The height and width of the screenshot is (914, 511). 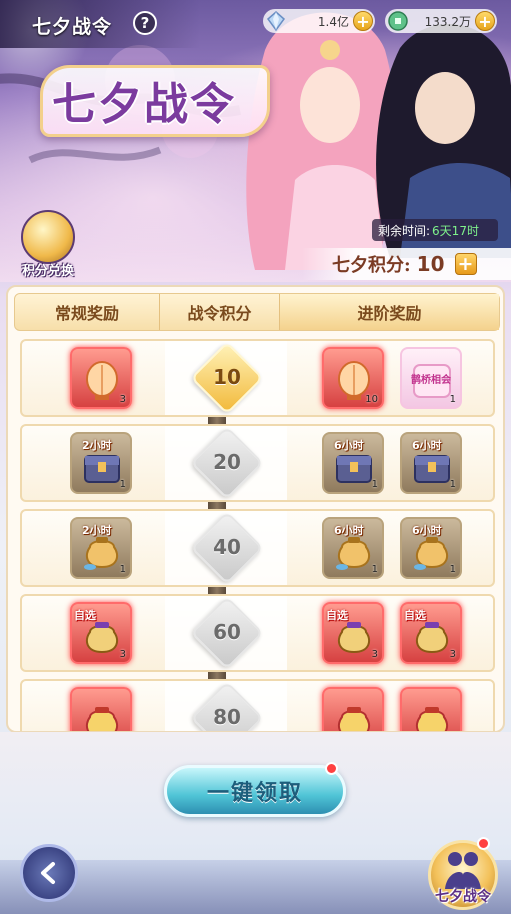 What do you see at coordinates (227, 632) in the screenshot?
I see `level-value: 60` at bounding box center [227, 632].